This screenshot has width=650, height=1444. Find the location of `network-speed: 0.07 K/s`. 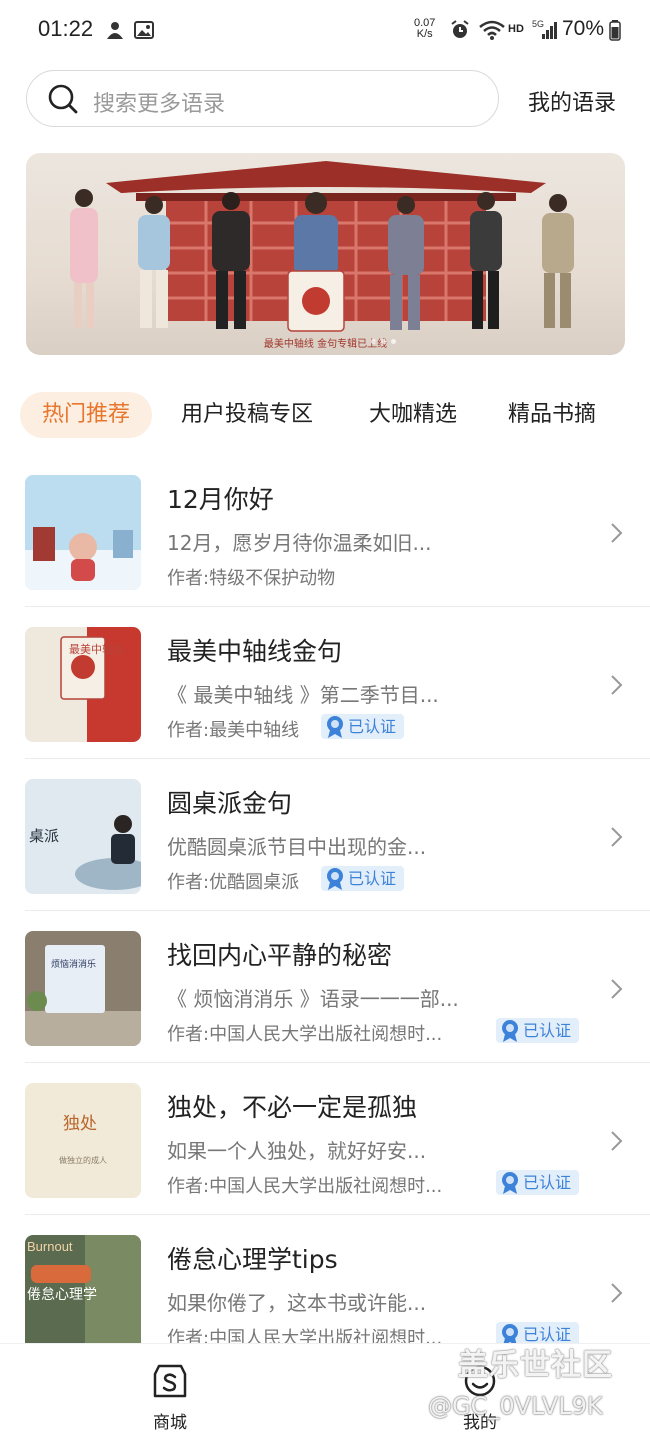

network-speed: 0.07 K/s is located at coordinates (424, 29).